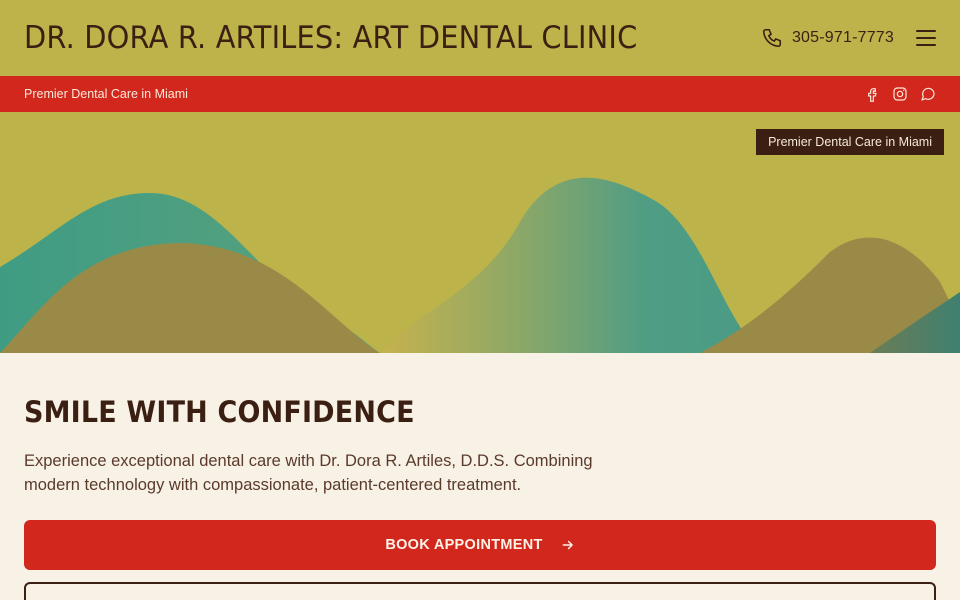  I want to click on announcement-bar: Premier Dental Care in Miami, so click(480, 94).